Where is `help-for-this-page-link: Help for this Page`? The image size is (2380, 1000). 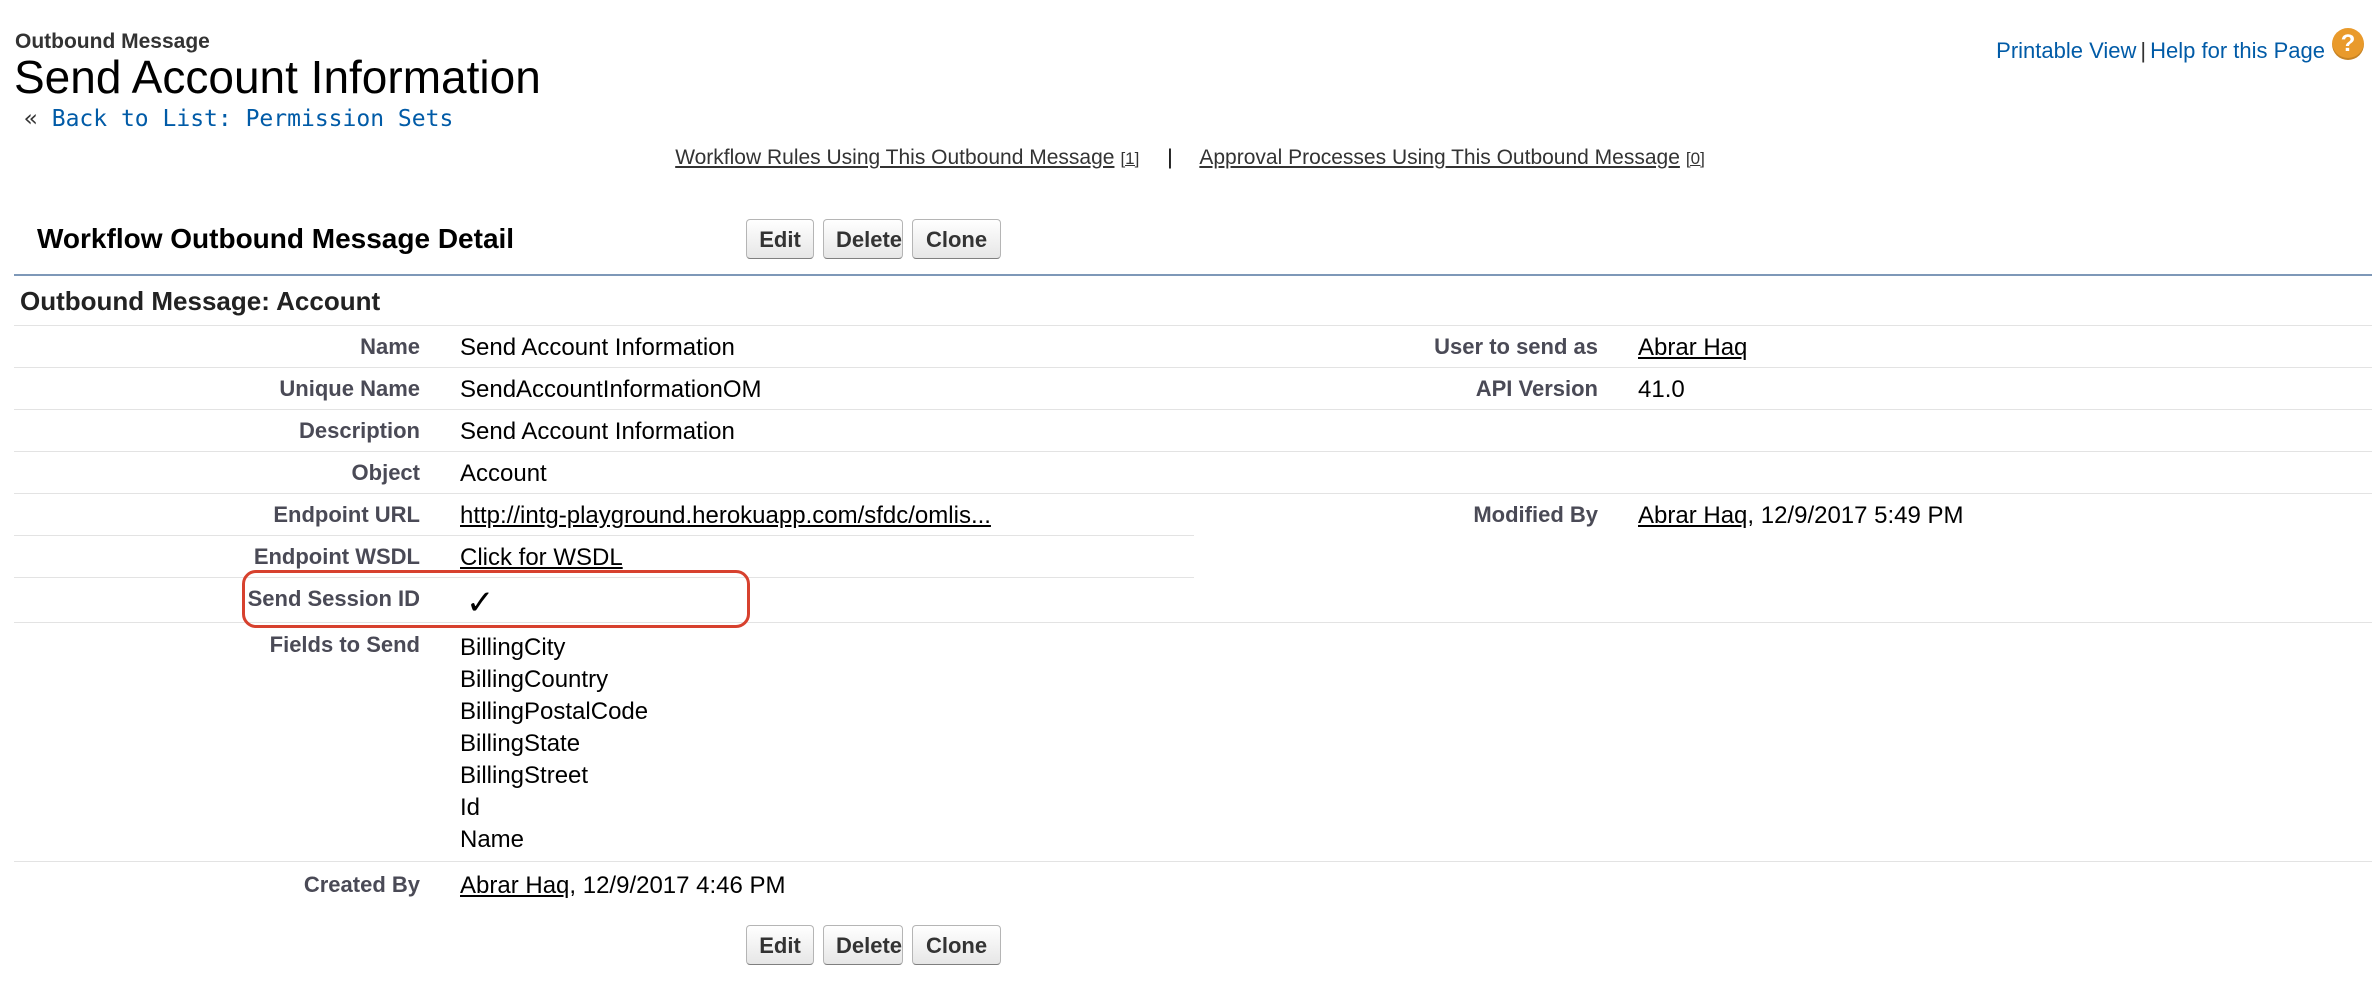 help-for-this-page-link: Help for this Page is located at coordinates (2237, 50).